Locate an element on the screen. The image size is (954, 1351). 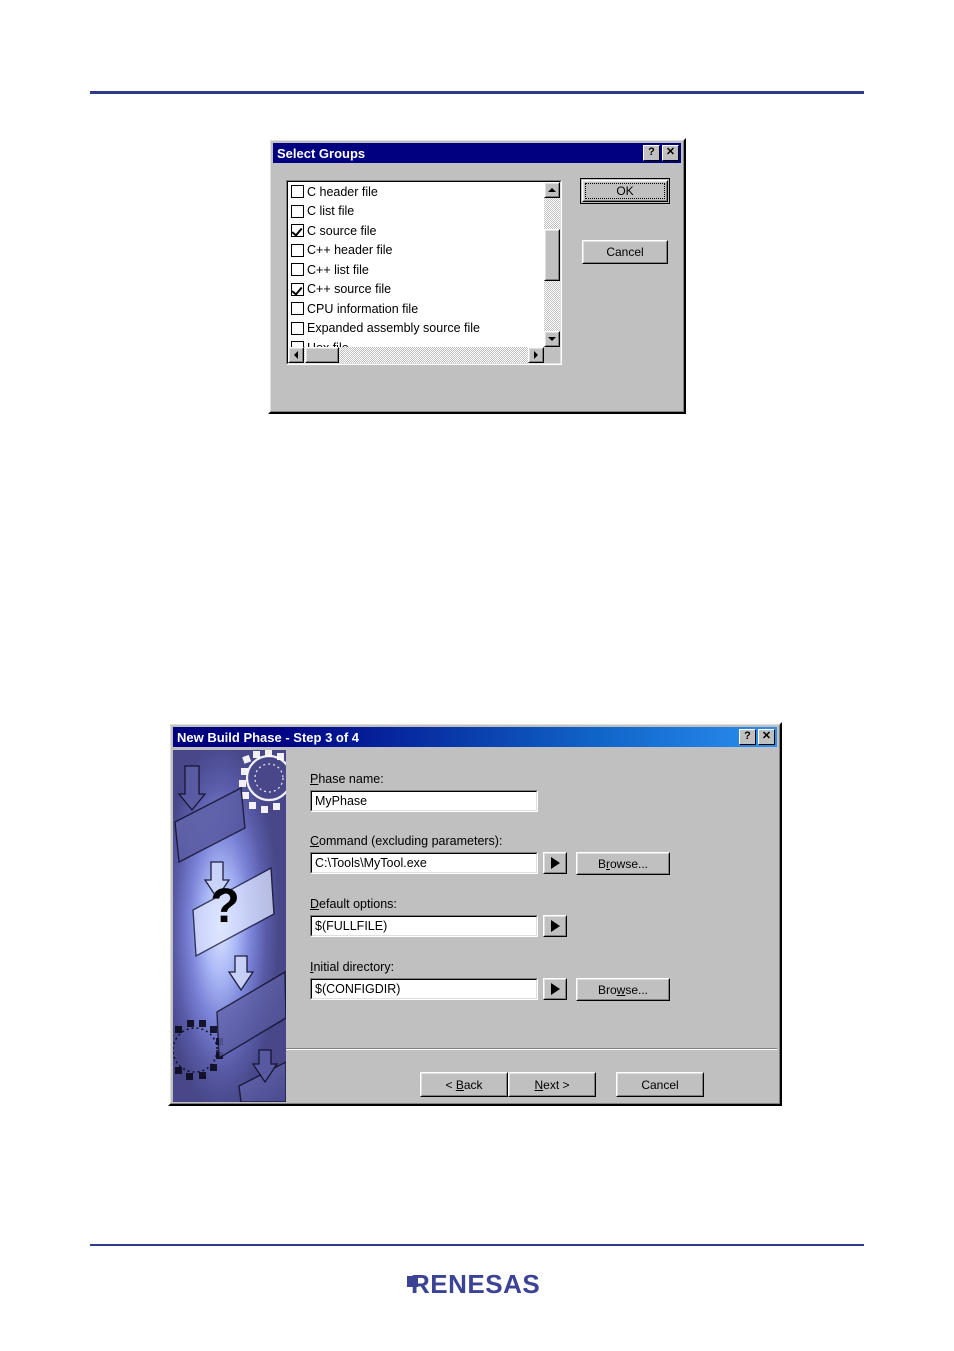
ok-button-label: OK is located at coordinates (625, 191).